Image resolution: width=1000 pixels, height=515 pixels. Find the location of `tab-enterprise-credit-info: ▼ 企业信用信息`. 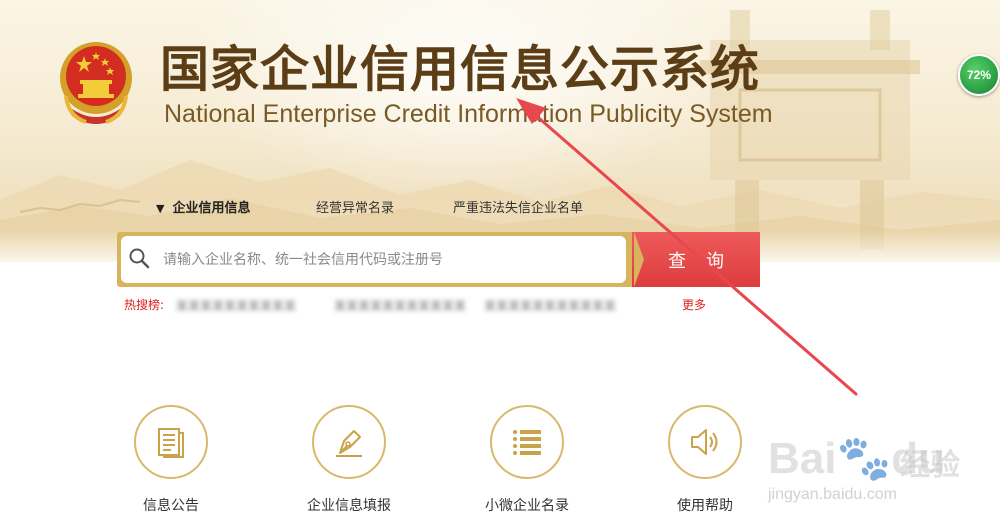

tab-enterprise-credit-info: ▼ 企业信用信息 is located at coordinates (203, 209).